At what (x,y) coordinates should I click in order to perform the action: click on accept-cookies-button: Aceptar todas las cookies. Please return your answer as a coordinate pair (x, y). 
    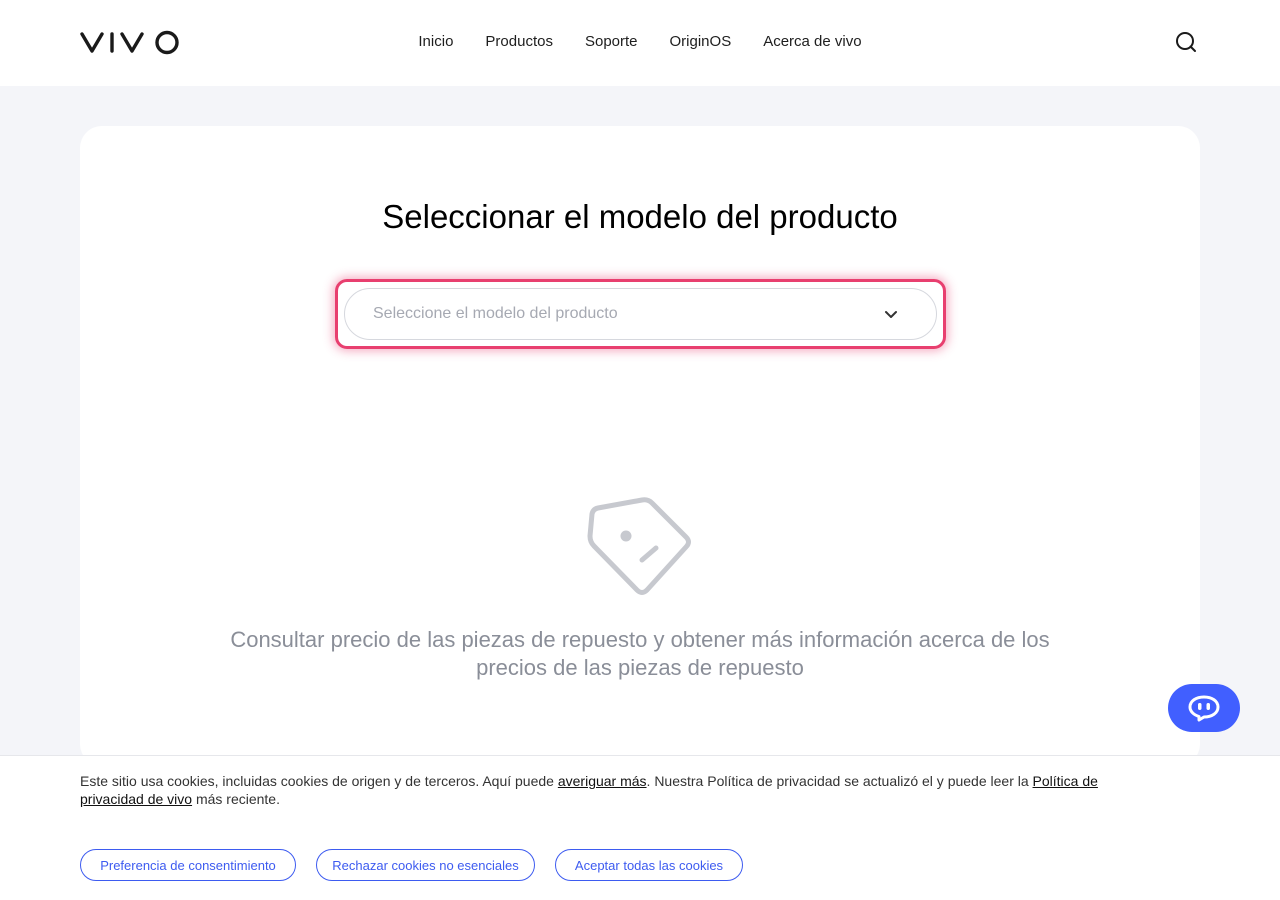
    Looking at the image, I should click on (649, 865).